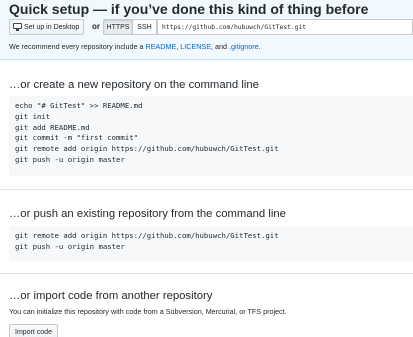 Image resolution: width=413 pixels, height=337 pixels. Describe the element at coordinates (285, 27) in the screenshot. I see `clone-url-input: https://github.com/hubuwch/GitTest.git` at that location.